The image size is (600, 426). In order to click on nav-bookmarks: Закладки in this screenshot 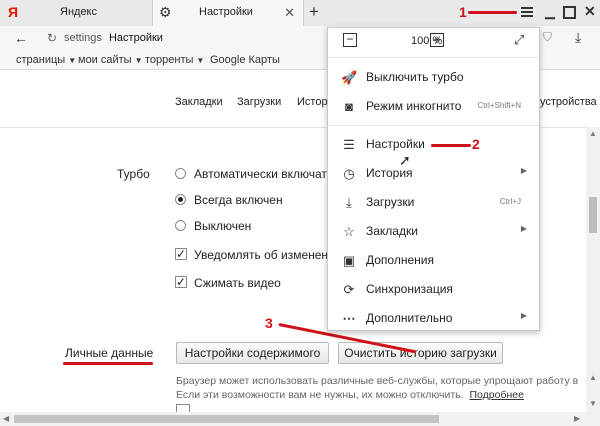, I will do `click(199, 102)`.